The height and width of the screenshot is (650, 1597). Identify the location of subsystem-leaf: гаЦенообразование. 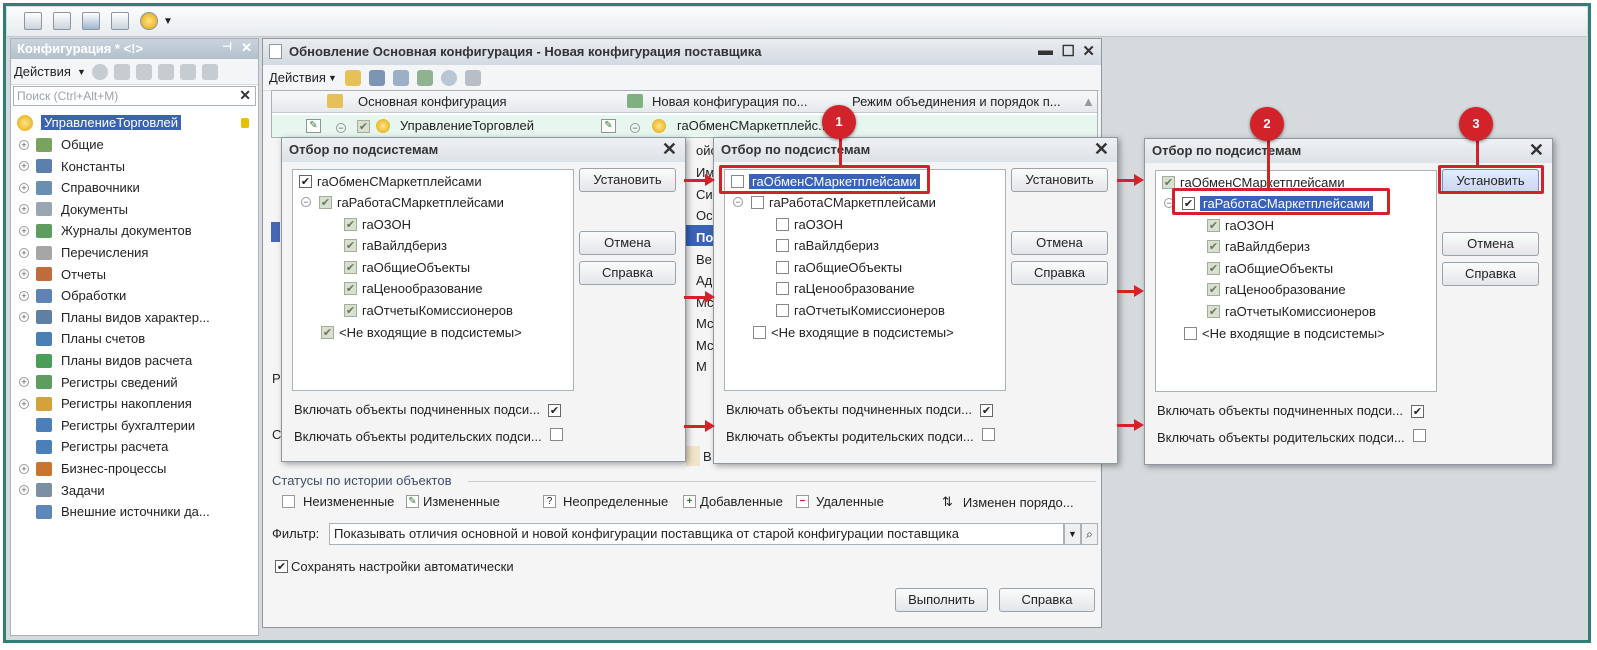
(845, 289).